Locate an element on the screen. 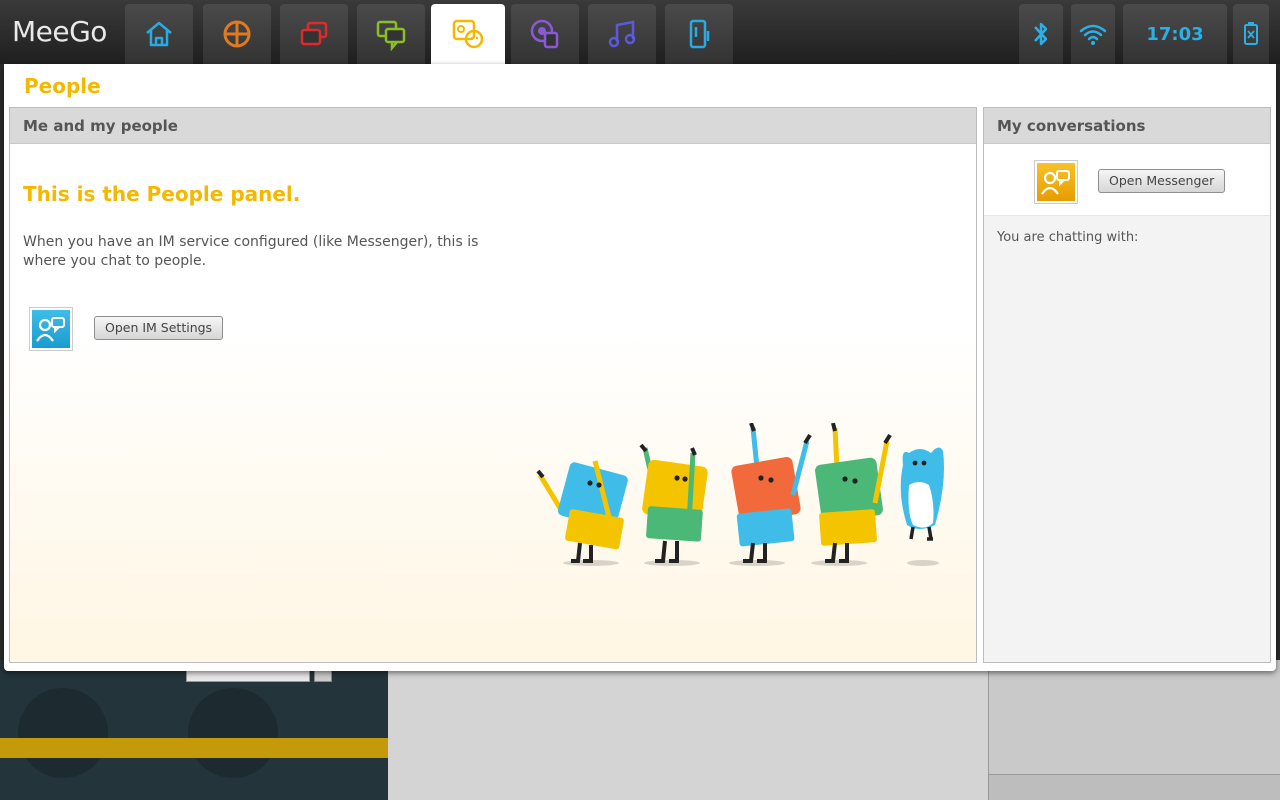 This screenshot has width=1280, height=800. open-messenger-button: Open Messenger is located at coordinates (1162, 181).